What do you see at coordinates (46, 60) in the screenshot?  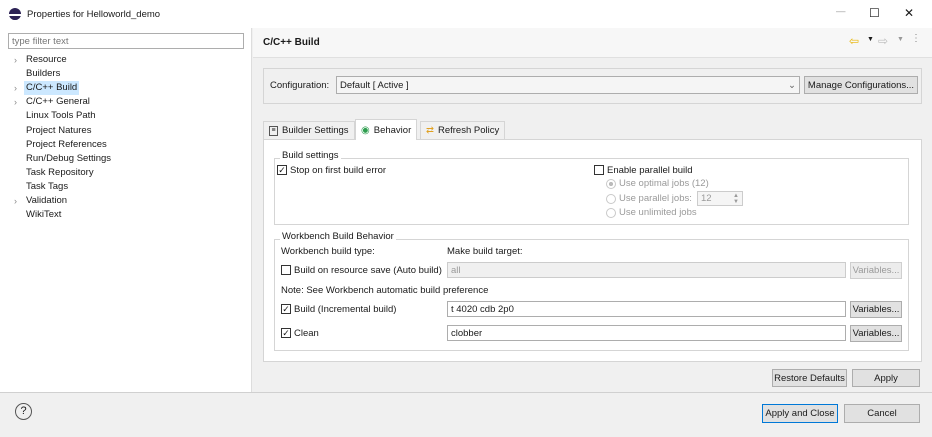 I see `tree-item: Resource` at bounding box center [46, 60].